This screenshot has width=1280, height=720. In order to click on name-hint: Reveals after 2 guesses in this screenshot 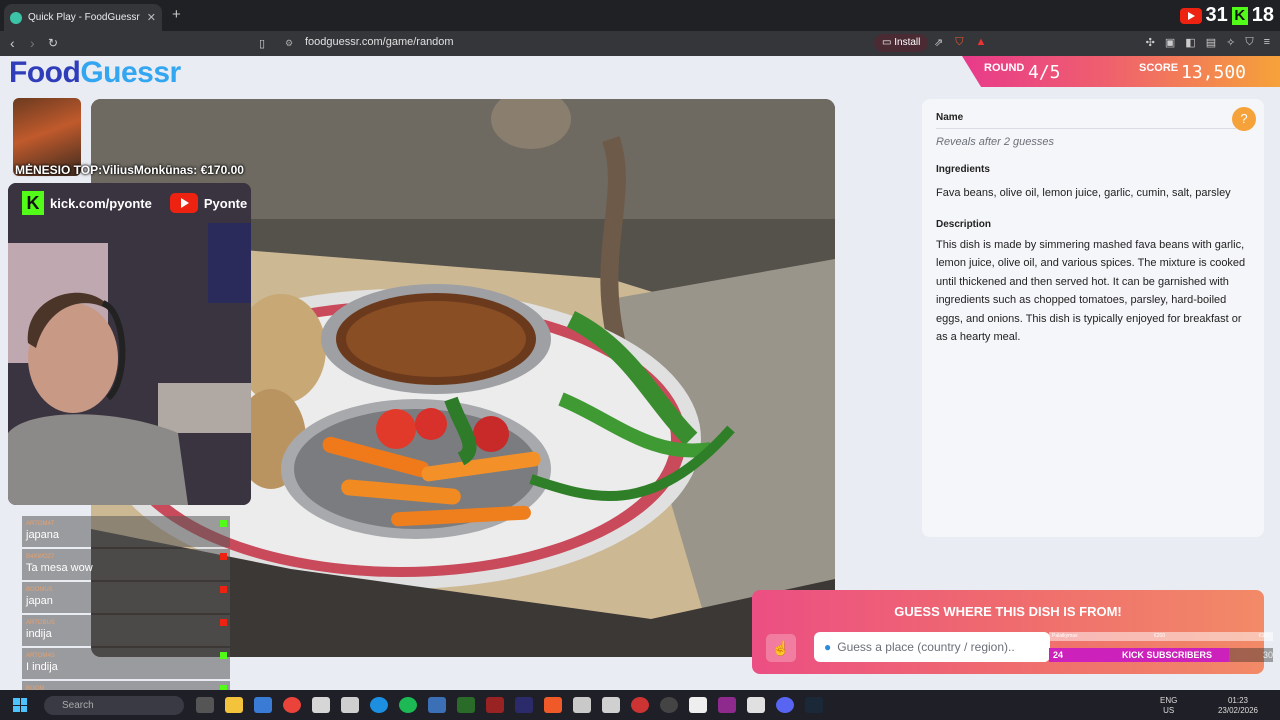, I will do `click(995, 142)`.